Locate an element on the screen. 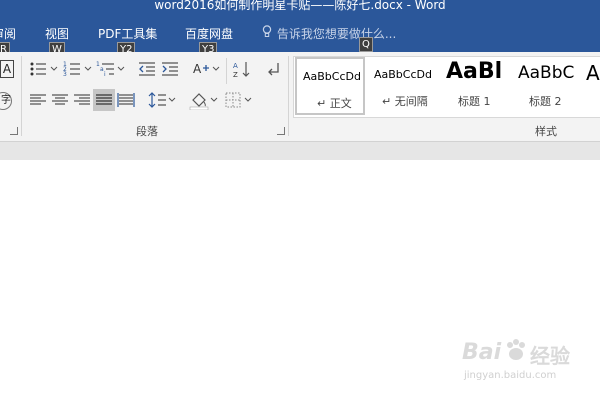  numbering-icon: 123 is located at coordinates (72, 69).